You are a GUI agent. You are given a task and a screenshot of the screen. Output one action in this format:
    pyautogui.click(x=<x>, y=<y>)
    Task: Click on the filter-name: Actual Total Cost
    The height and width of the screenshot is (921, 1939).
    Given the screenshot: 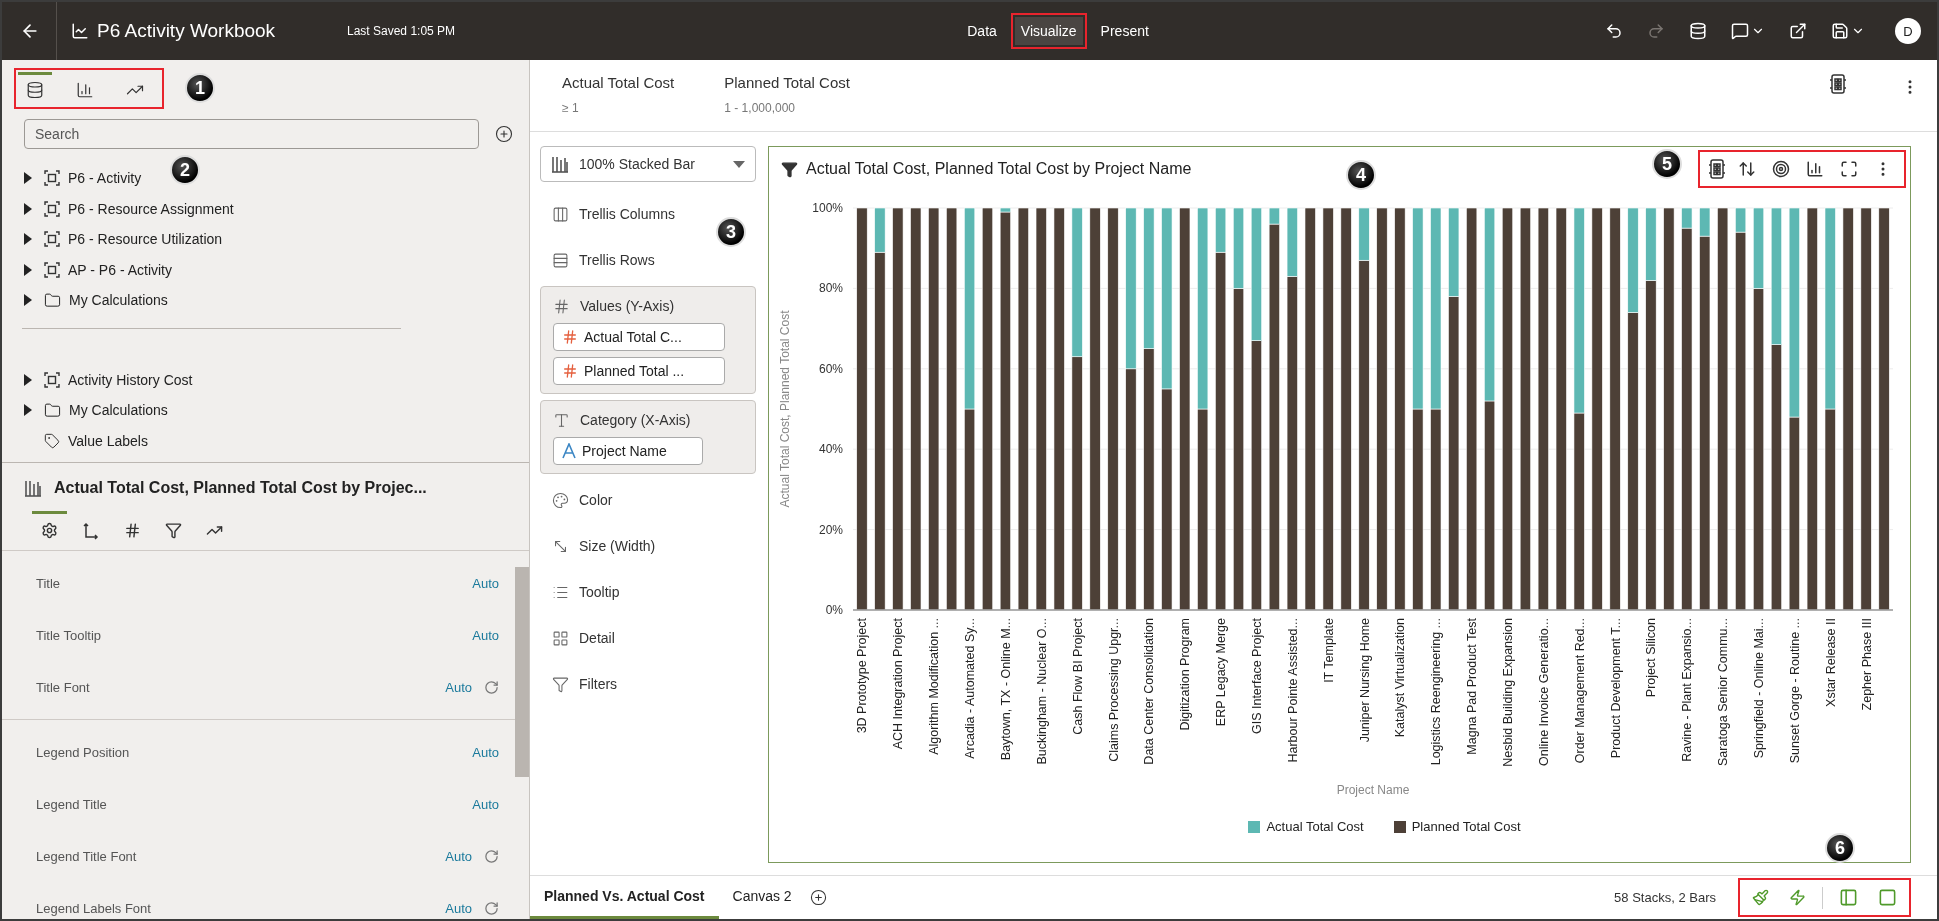 What is the action you would take?
    pyautogui.click(x=618, y=82)
    